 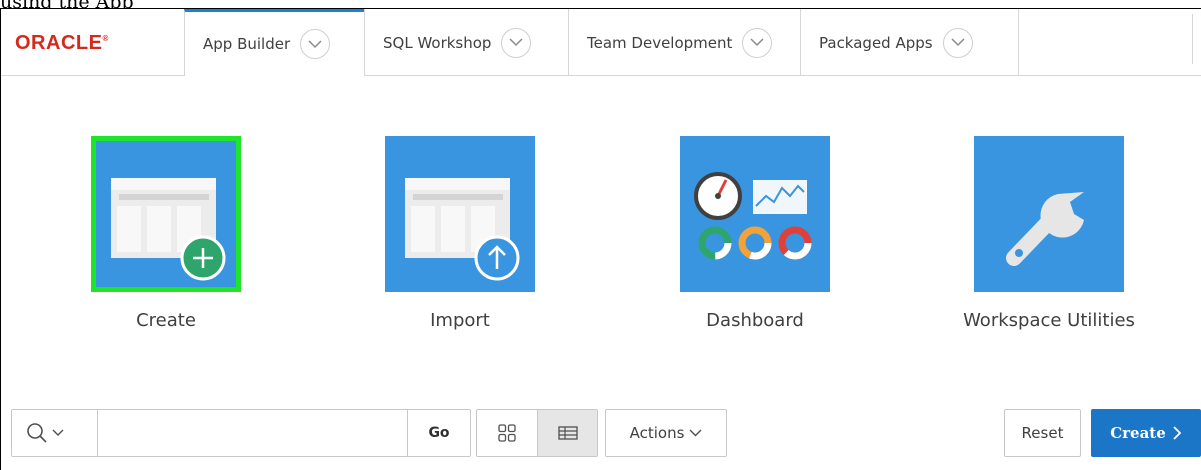 What do you see at coordinates (1177, 433) in the screenshot?
I see `chevron-right-icon` at bounding box center [1177, 433].